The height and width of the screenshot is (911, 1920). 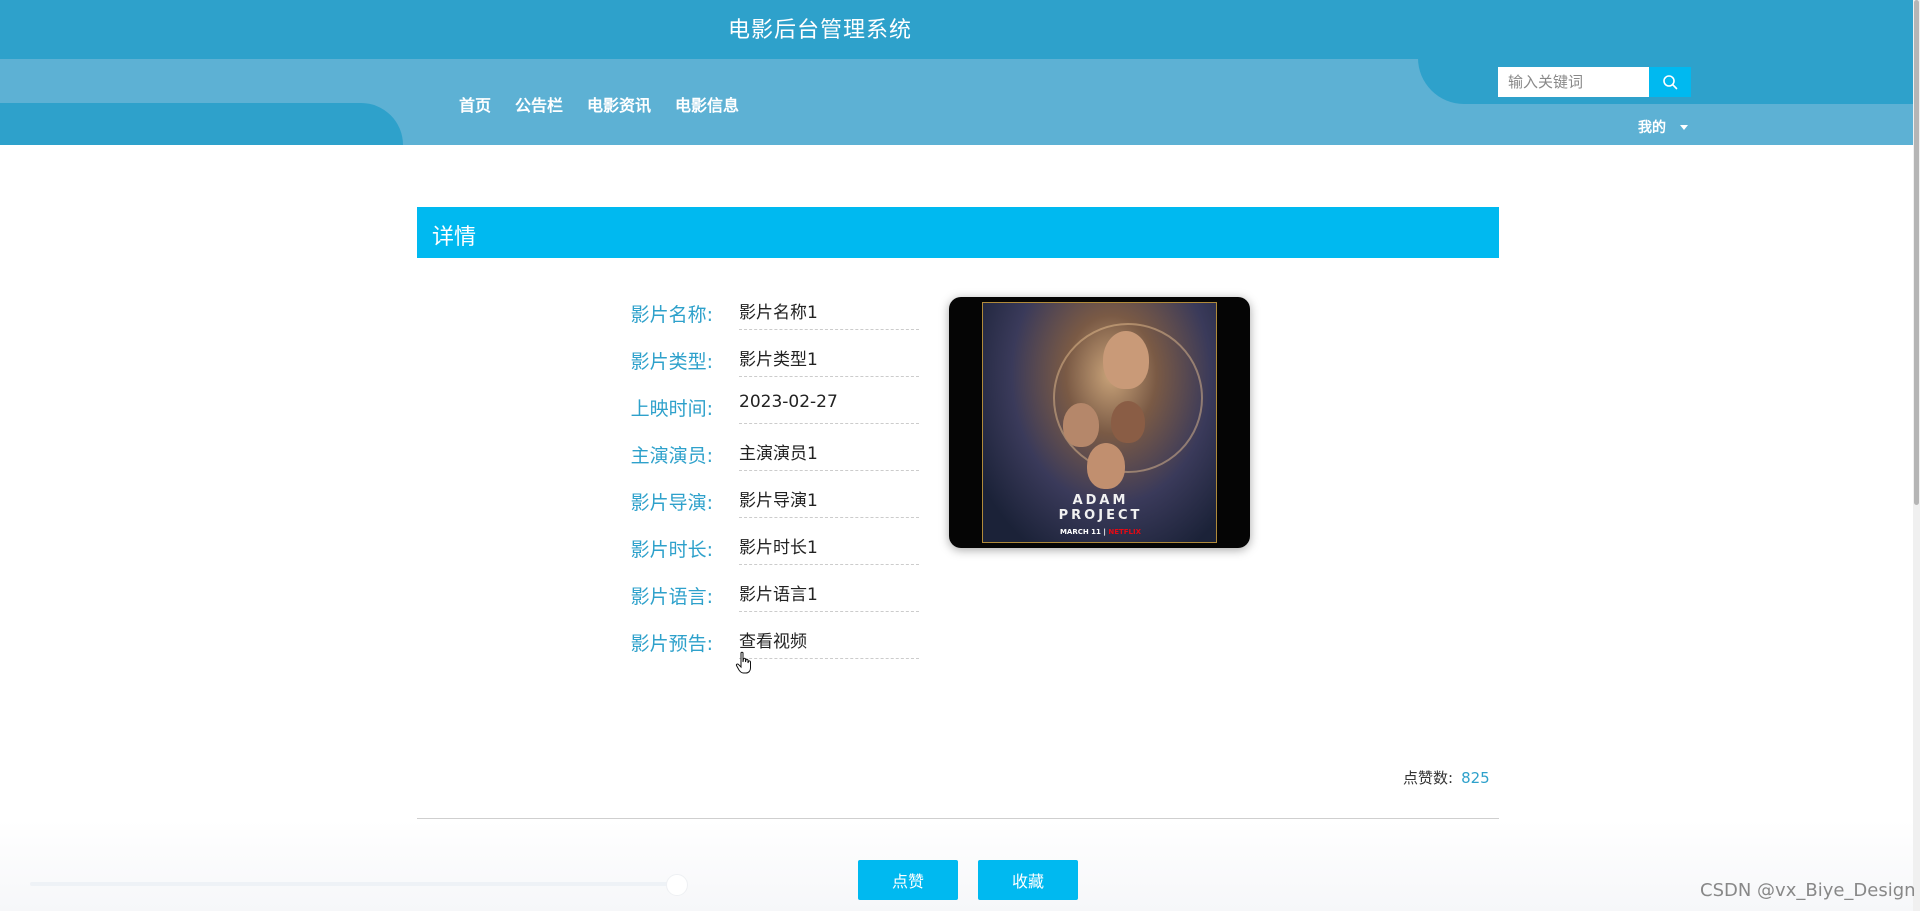 What do you see at coordinates (1100, 515) in the screenshot?
I see `poster-title-line2: PROJECT` at bounding box center [1100, 515].